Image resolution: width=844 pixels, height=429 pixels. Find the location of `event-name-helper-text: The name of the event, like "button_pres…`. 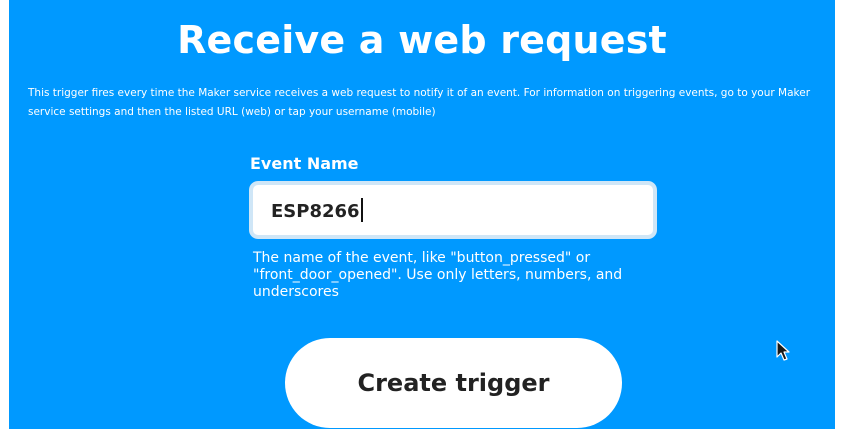

event-name-helper-text: The name of the event, like "button_pres… is located at coordinates (438, 275).